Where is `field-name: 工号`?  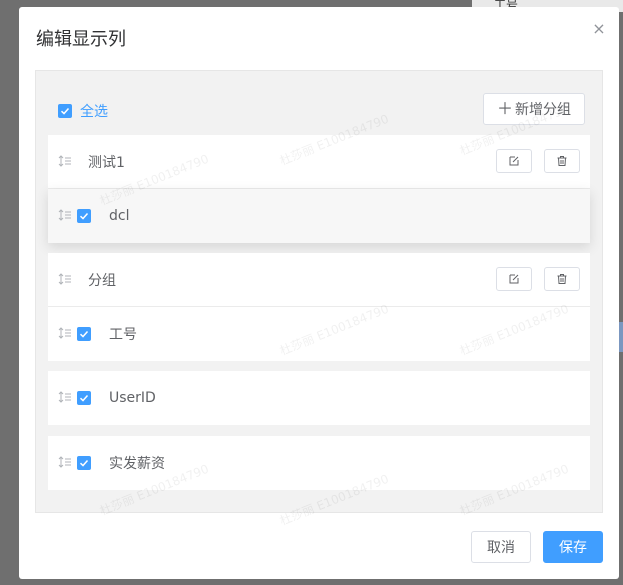 field-name: 工号 is located at coordinates (123, 335).